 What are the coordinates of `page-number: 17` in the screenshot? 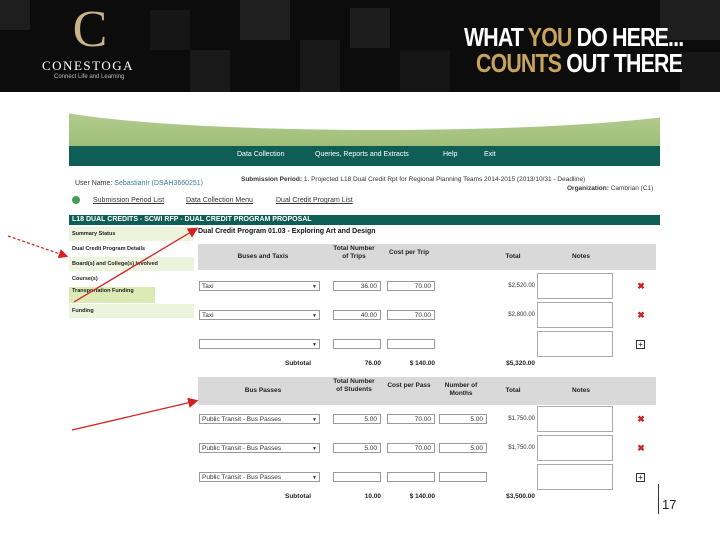 It's located at (669, 504).